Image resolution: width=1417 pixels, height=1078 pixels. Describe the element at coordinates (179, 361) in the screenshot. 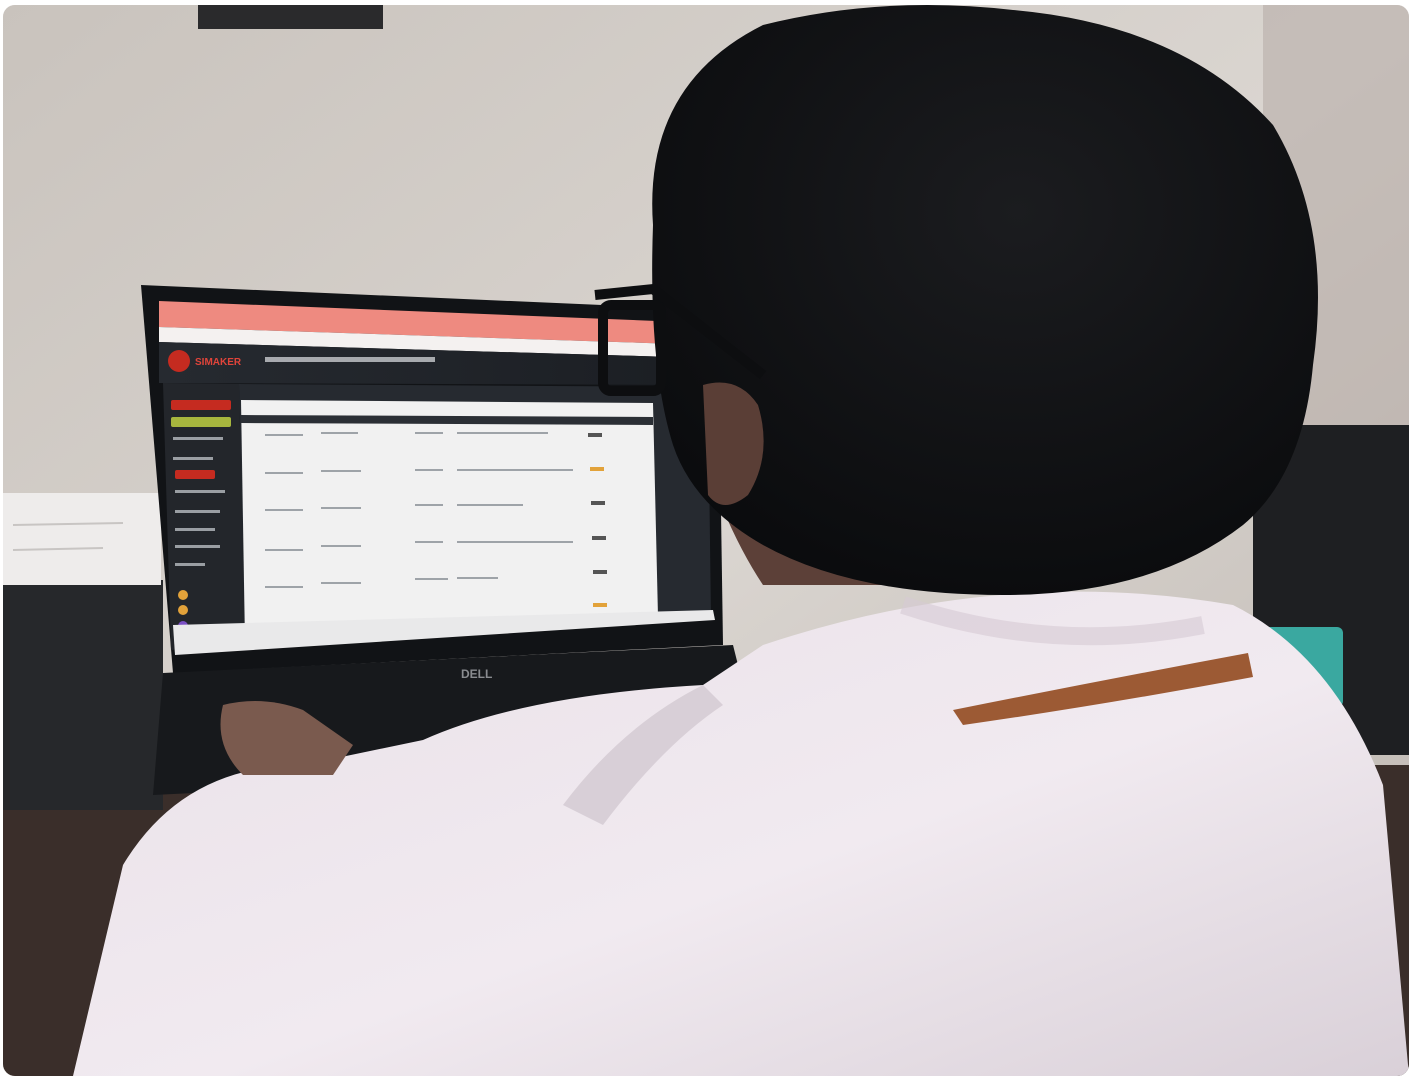

I see `app-logo-icon` at that location.